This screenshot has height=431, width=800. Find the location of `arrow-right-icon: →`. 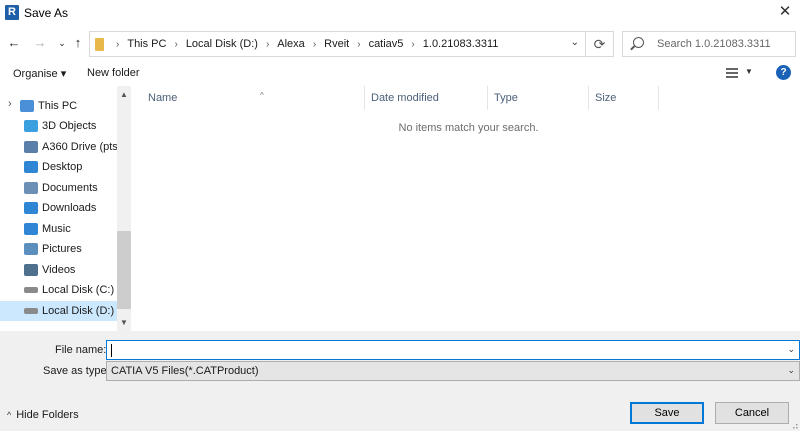

arrow-right-icon: → is located at coordinates (40, 42).